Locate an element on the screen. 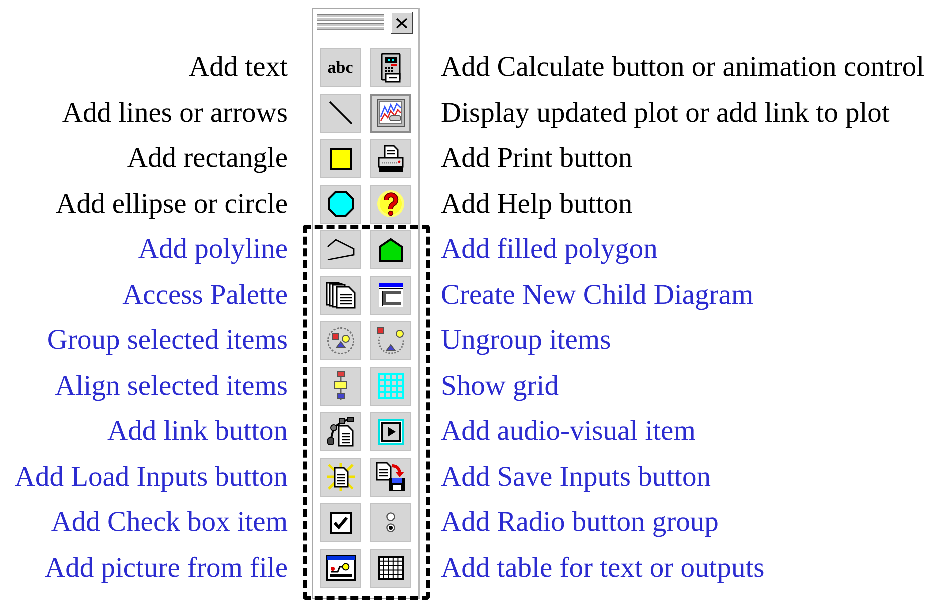  calculator-icon is located at coordinates (390, 67).